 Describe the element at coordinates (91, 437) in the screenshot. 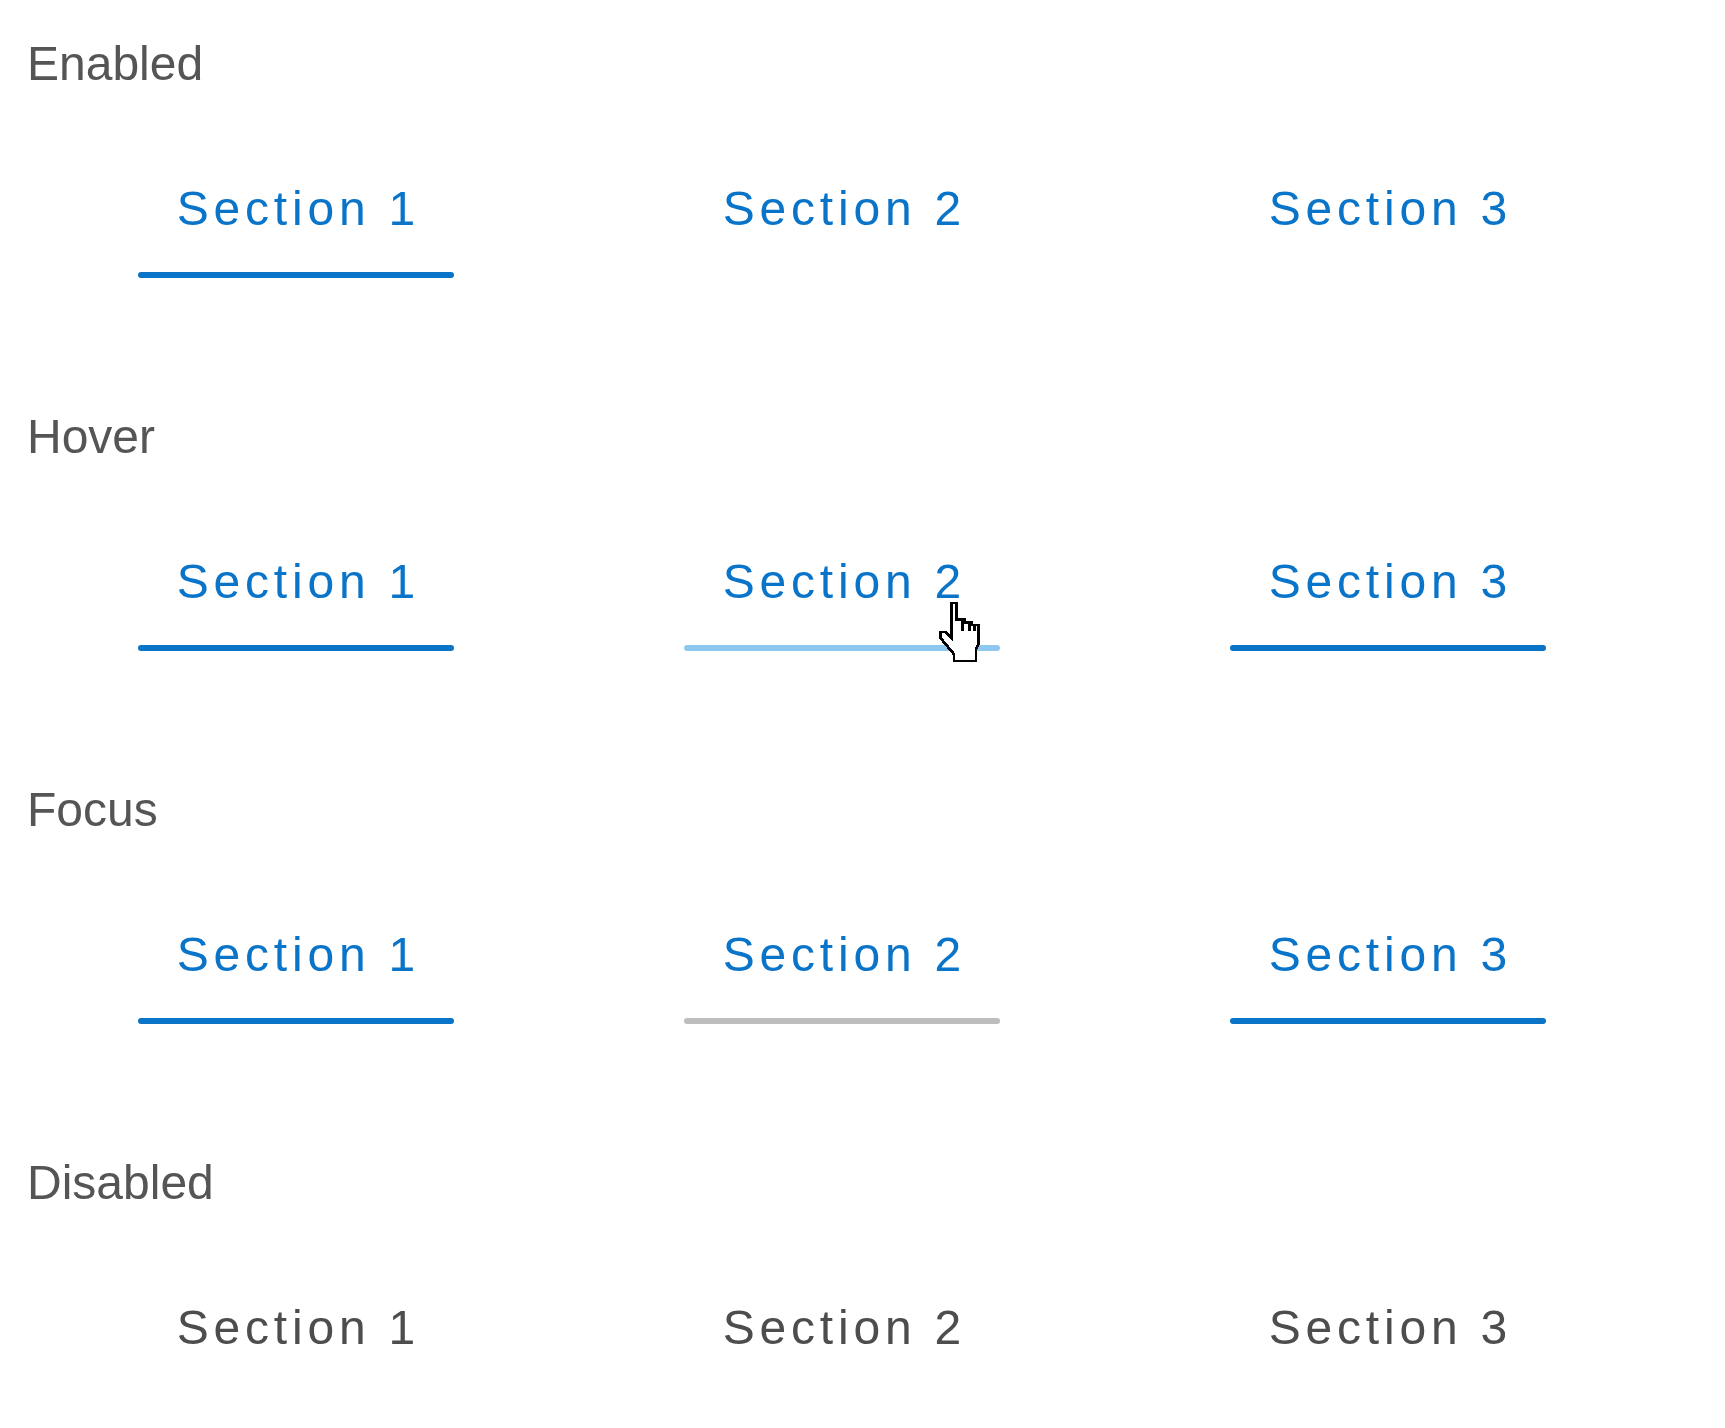

I see `state-label: Hover` at that location.